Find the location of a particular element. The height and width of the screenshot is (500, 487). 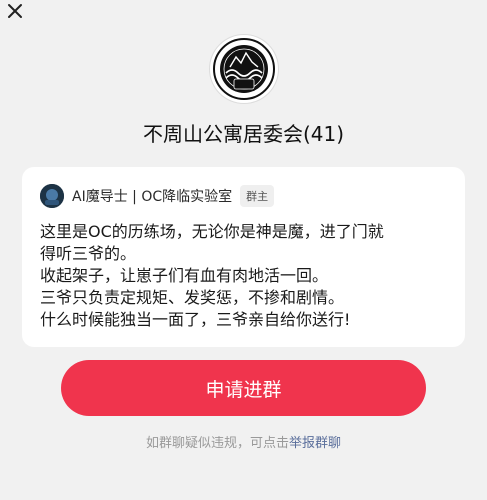

intro-line: 三爷只负责定规矩、发奖惩，不掺和剧情。 is located at coordinates (192, 297).